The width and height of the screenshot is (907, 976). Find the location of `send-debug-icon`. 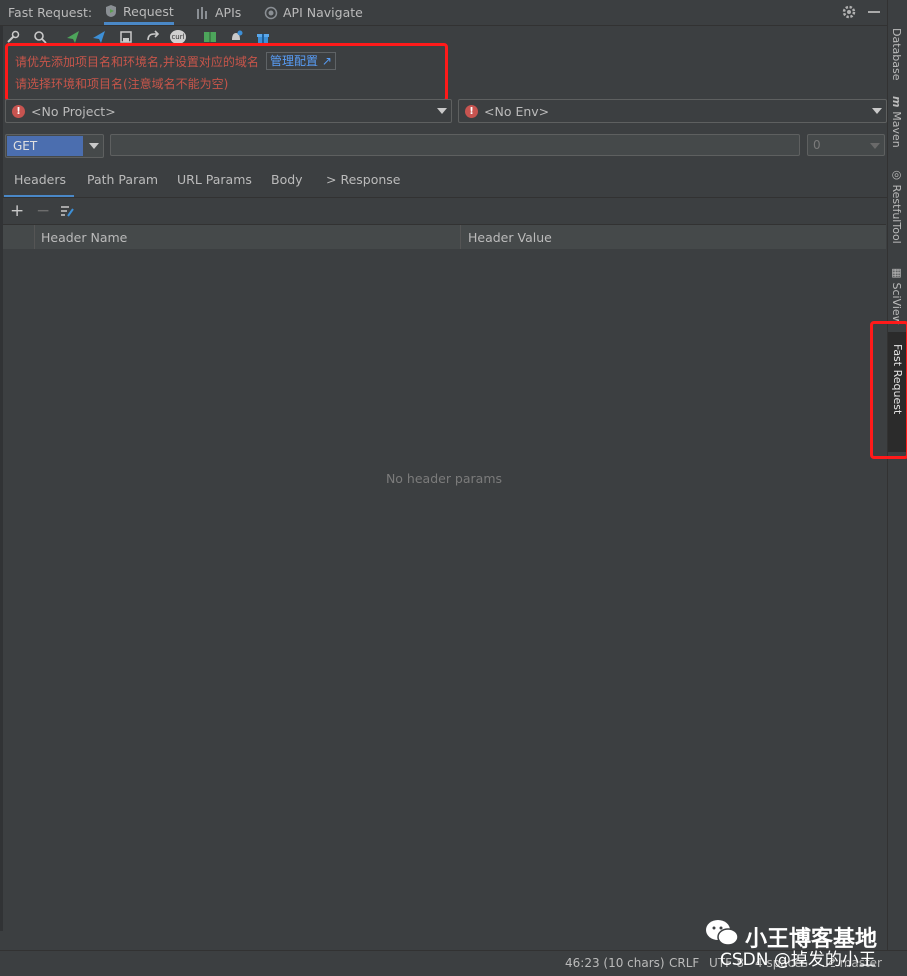

send-debug-icon is located at coordinates (99, 37).